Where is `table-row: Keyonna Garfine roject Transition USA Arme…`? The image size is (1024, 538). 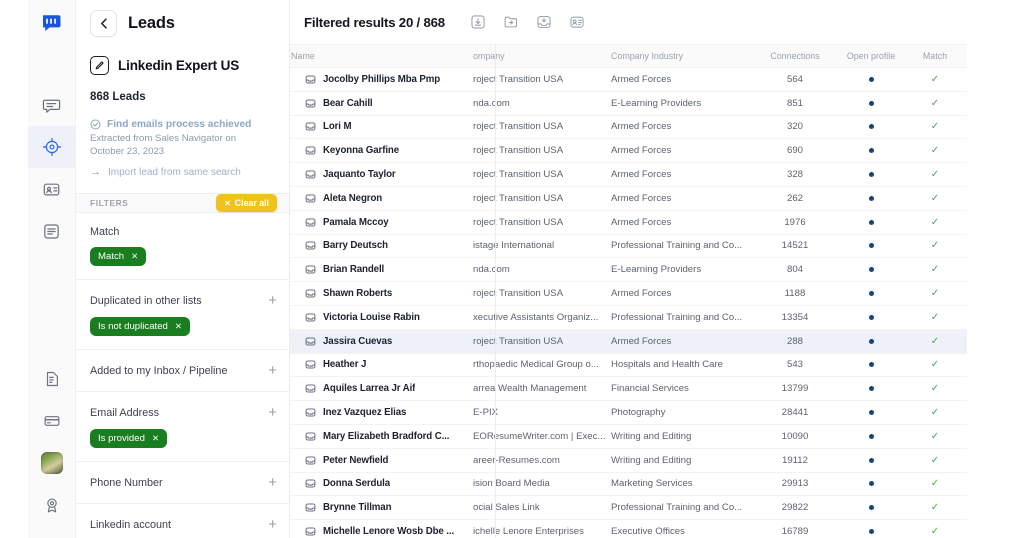 table-row: Keyonna Garfine roject Transition USA Arme… is located at coordinates (628, 151).